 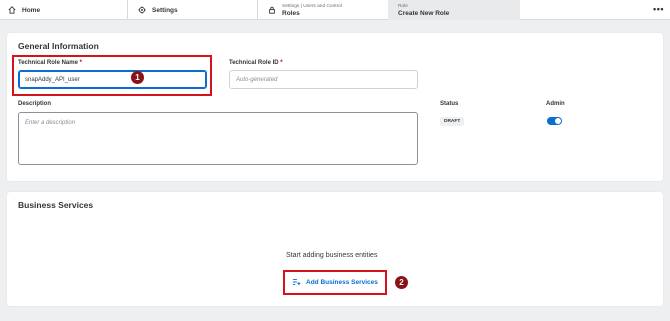 What do you see at coordinates (142, 10) in the screenshot?
I see `gear-icon` at bounding box center [142, 10].